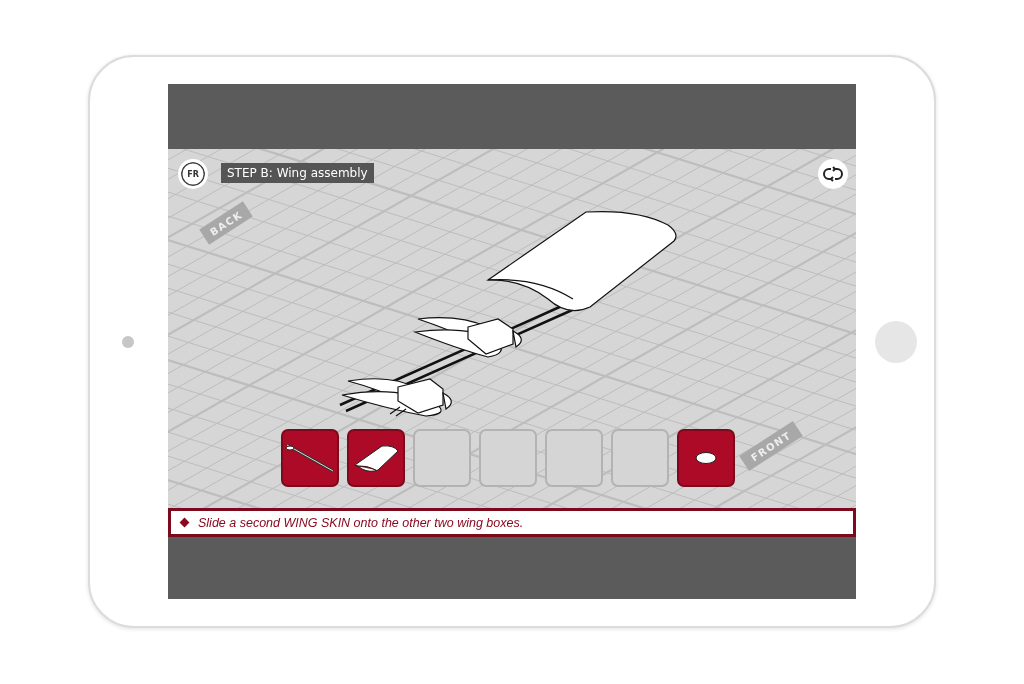  Describe the element at coordinates (128, 341) in the screenshot. I see `camera-dot` at that location.